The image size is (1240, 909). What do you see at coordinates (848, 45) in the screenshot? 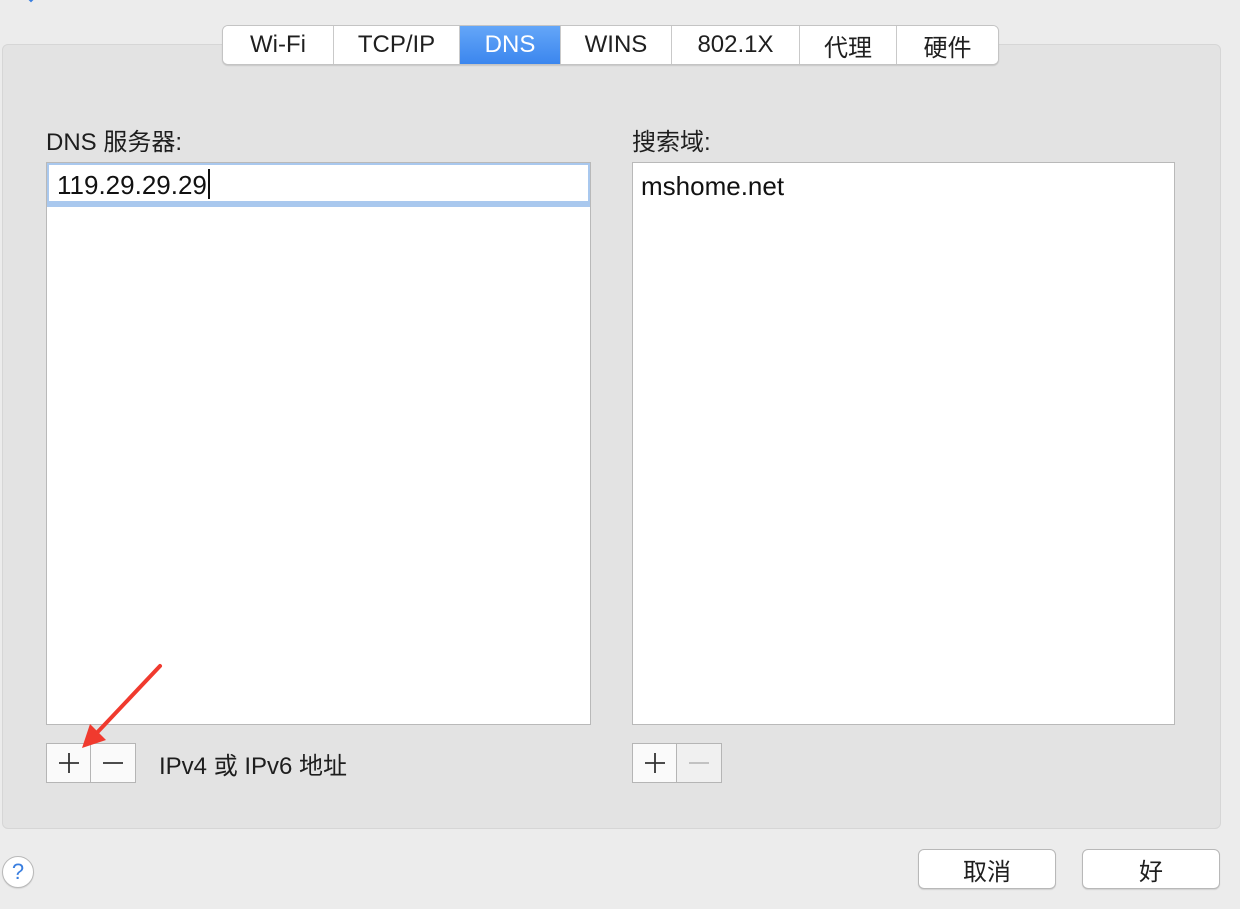
I see `tab-proxies: 代理` at bounding box center [848, 45].